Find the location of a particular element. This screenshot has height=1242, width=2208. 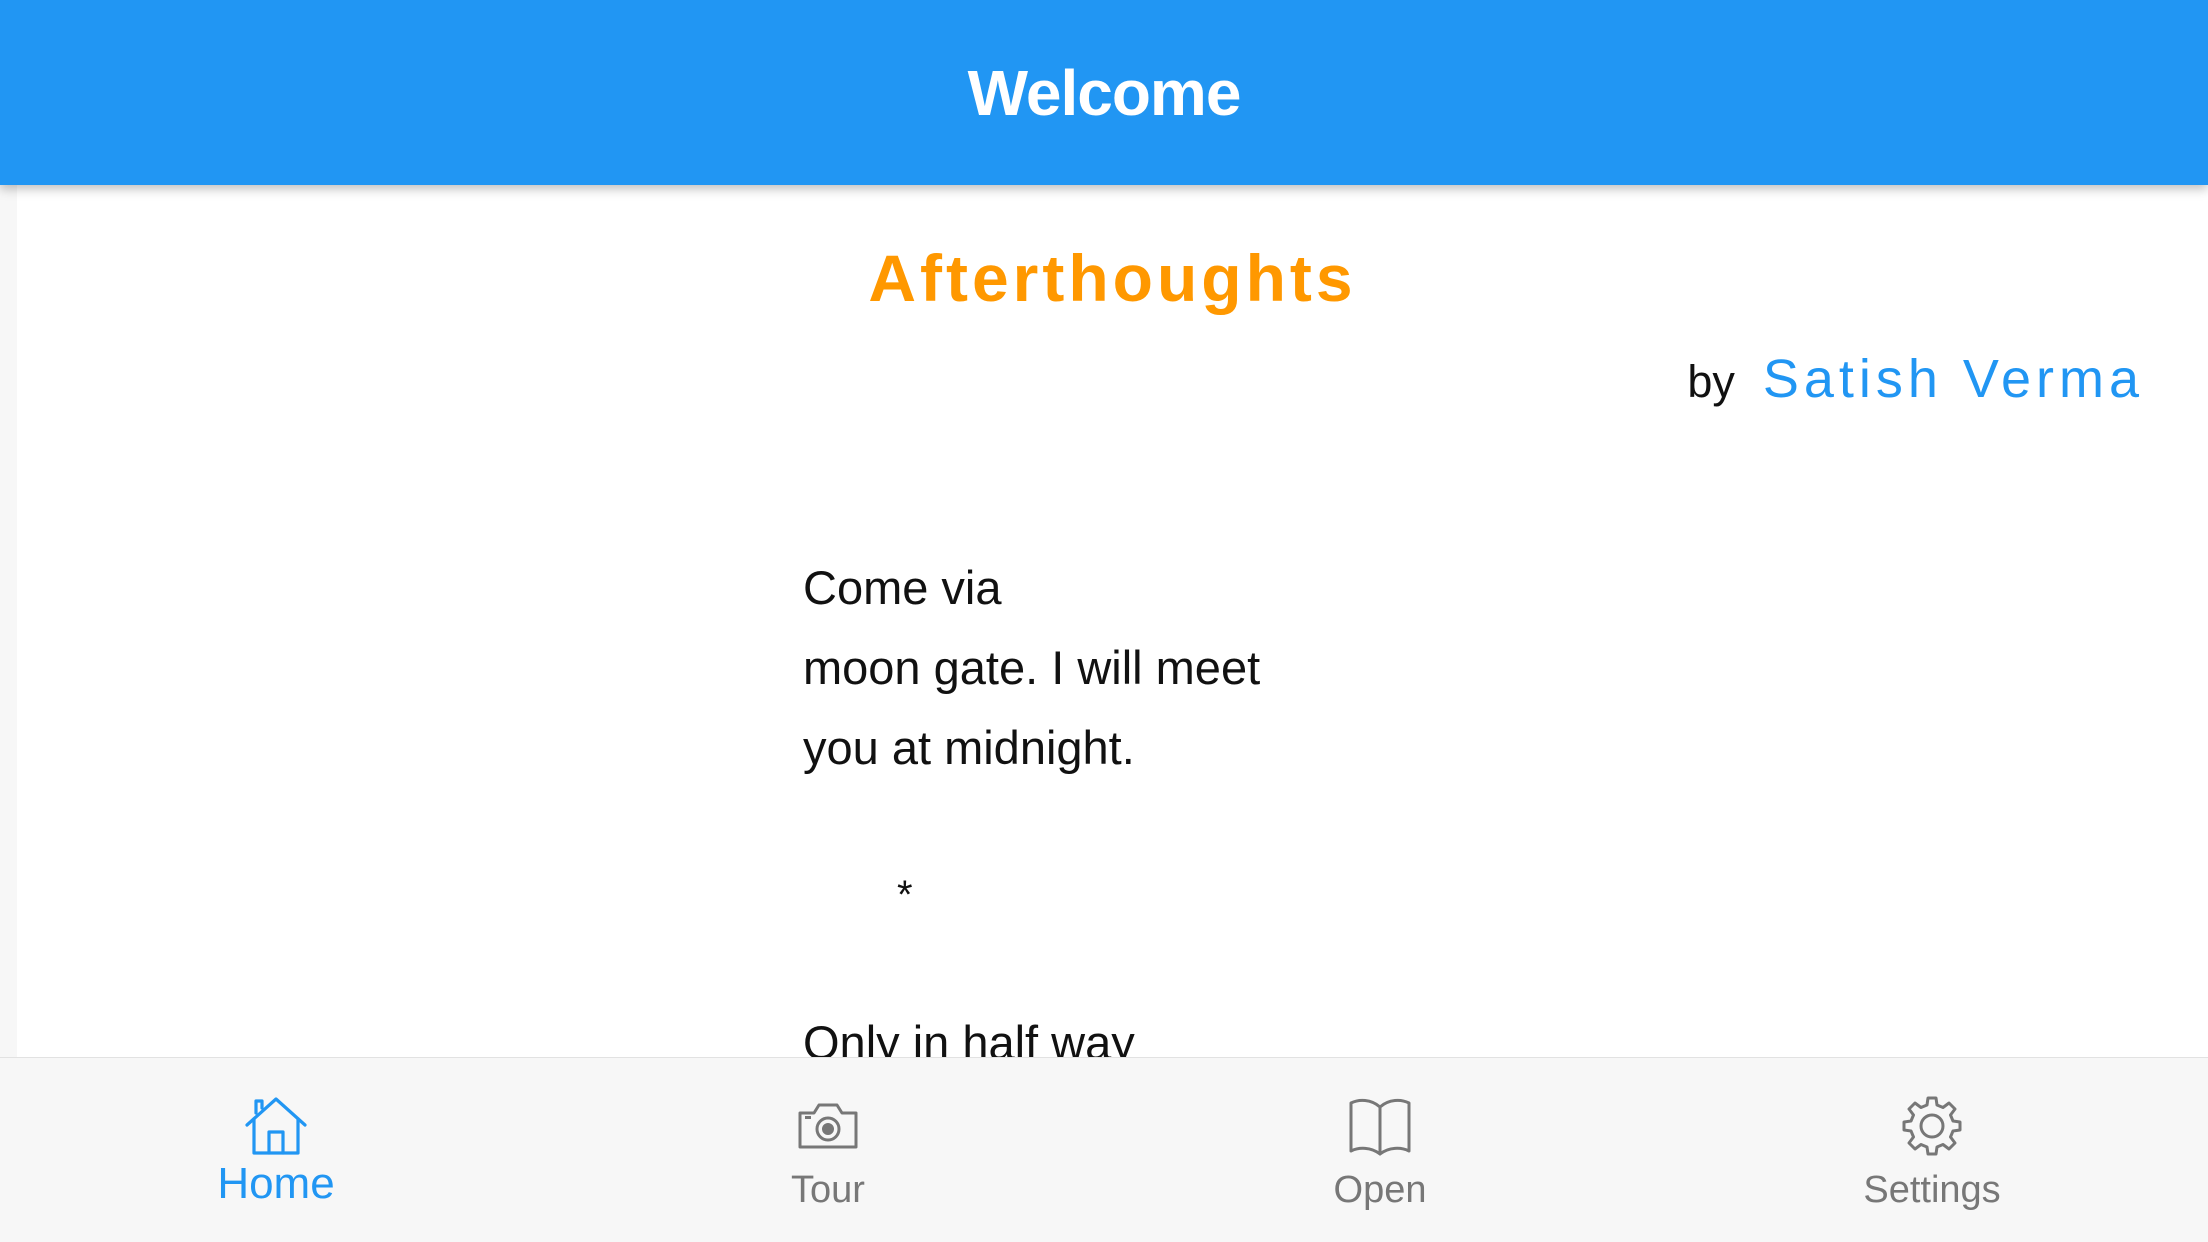

tab-tour-label: Tour is located at coordinates (828, 1190).